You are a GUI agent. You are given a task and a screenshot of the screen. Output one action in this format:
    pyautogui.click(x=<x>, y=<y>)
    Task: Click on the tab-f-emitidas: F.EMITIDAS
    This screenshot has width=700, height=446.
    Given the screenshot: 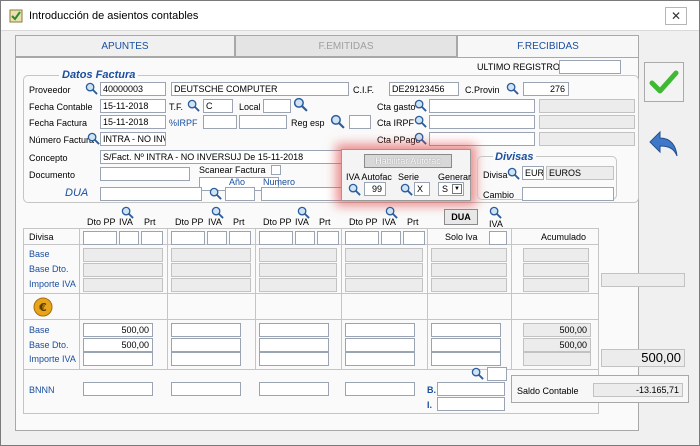 What is the action you would take?
    pyautogui.click(x=346, y=46)
    